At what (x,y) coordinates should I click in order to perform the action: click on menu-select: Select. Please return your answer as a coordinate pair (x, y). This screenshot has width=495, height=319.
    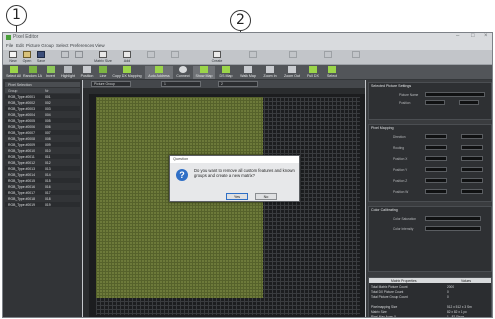
    Looking at the image, I should click on (62, 45).